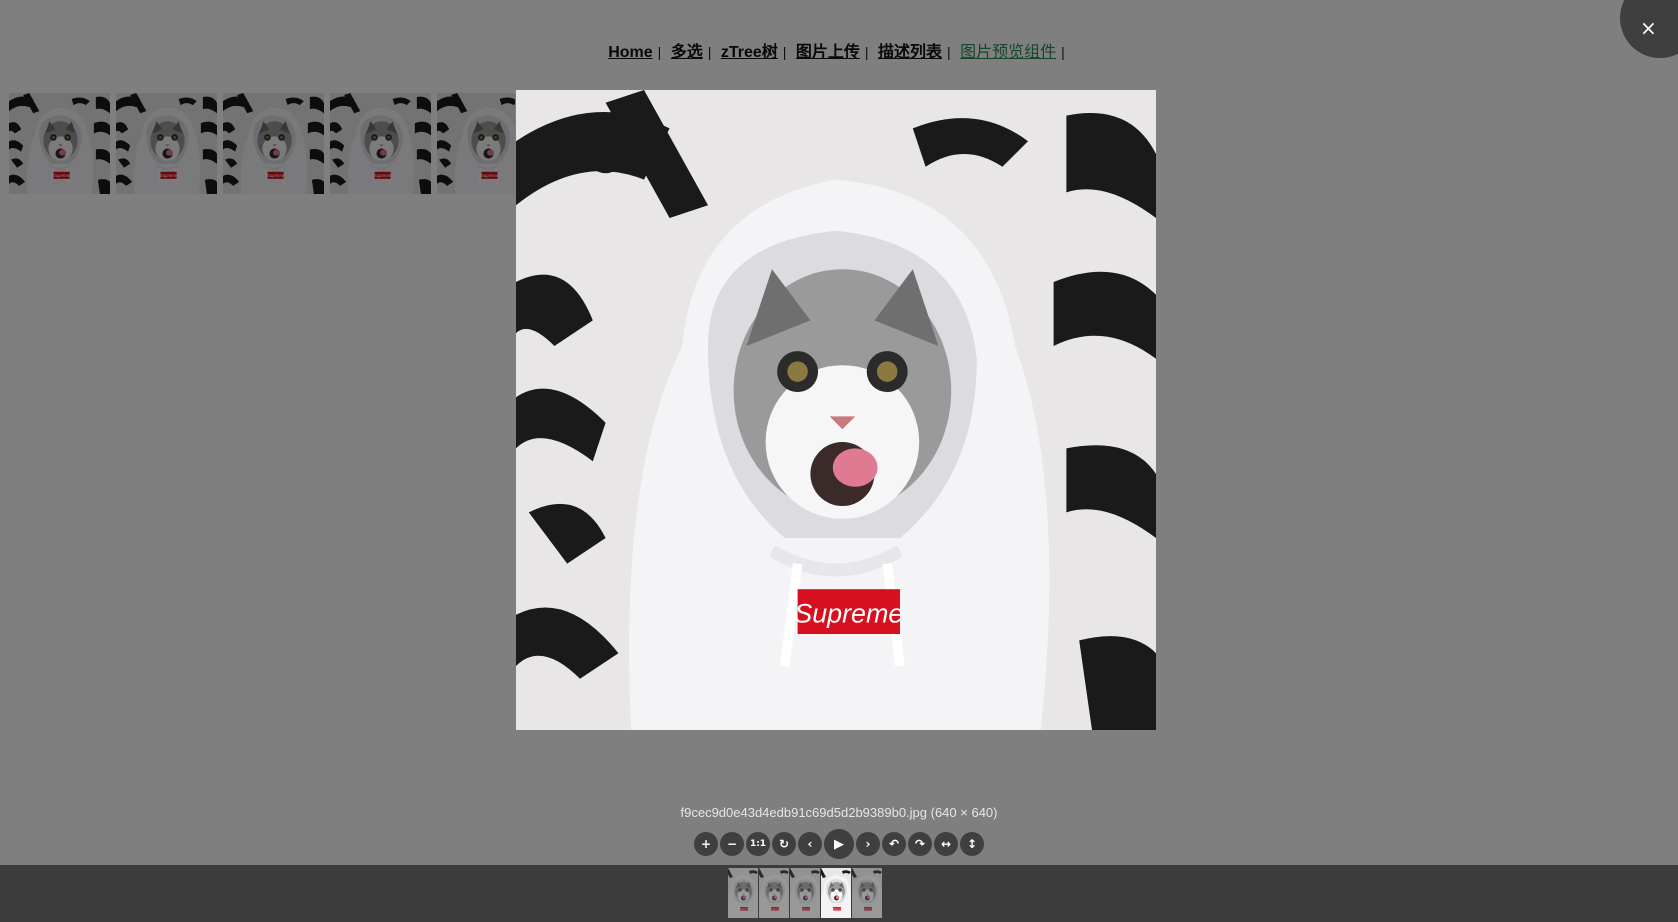 The image size is (1678, 922). I want to click on prev-button: ‹, so click(810, 844).